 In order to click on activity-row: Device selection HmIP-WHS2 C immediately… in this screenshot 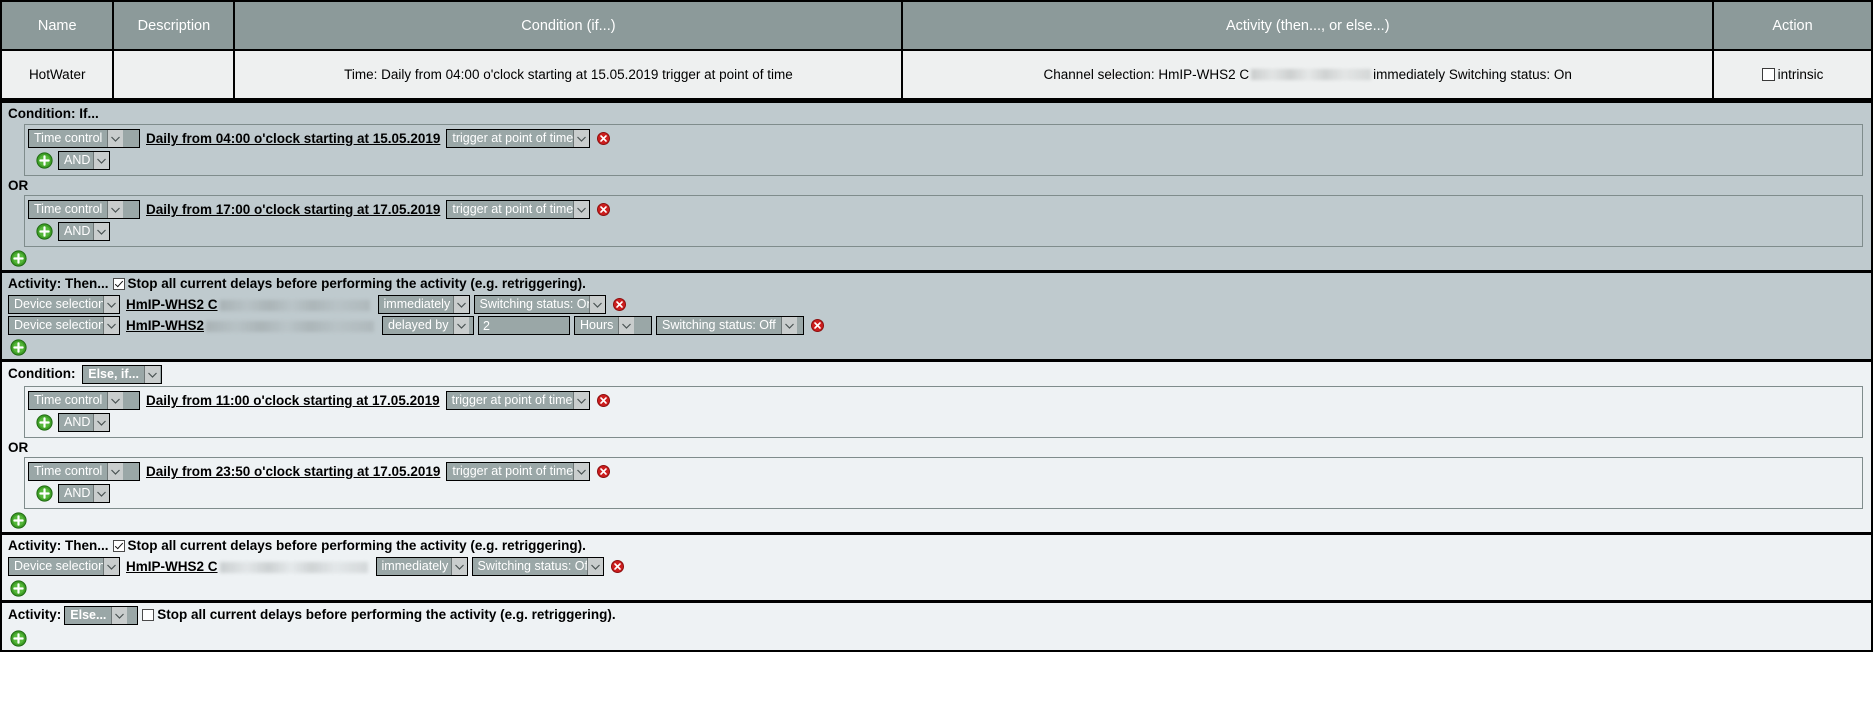, I will do `click(936, 566)`.